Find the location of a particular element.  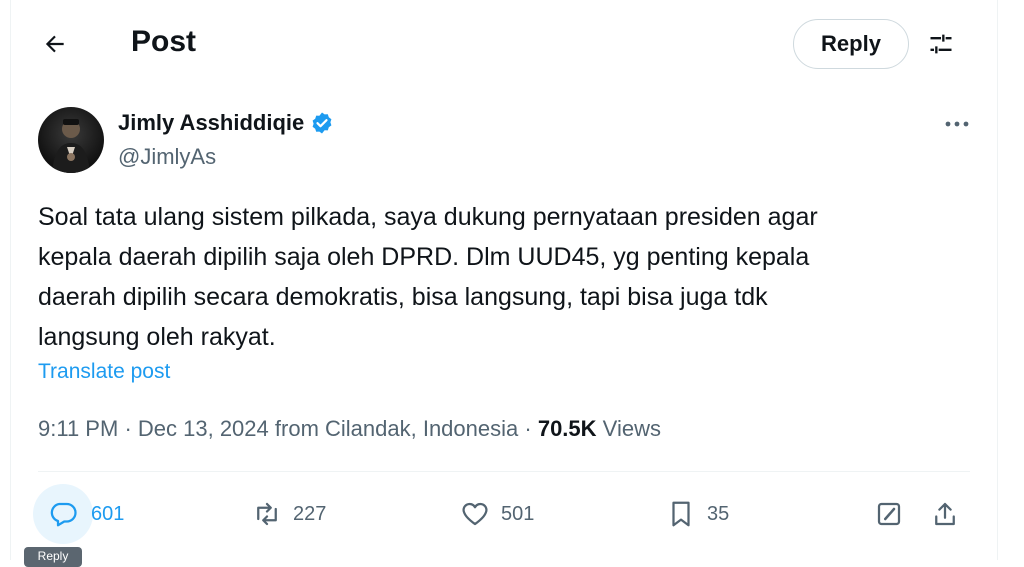

post-time: 9:11 PM is located at coordinates (78, 428).